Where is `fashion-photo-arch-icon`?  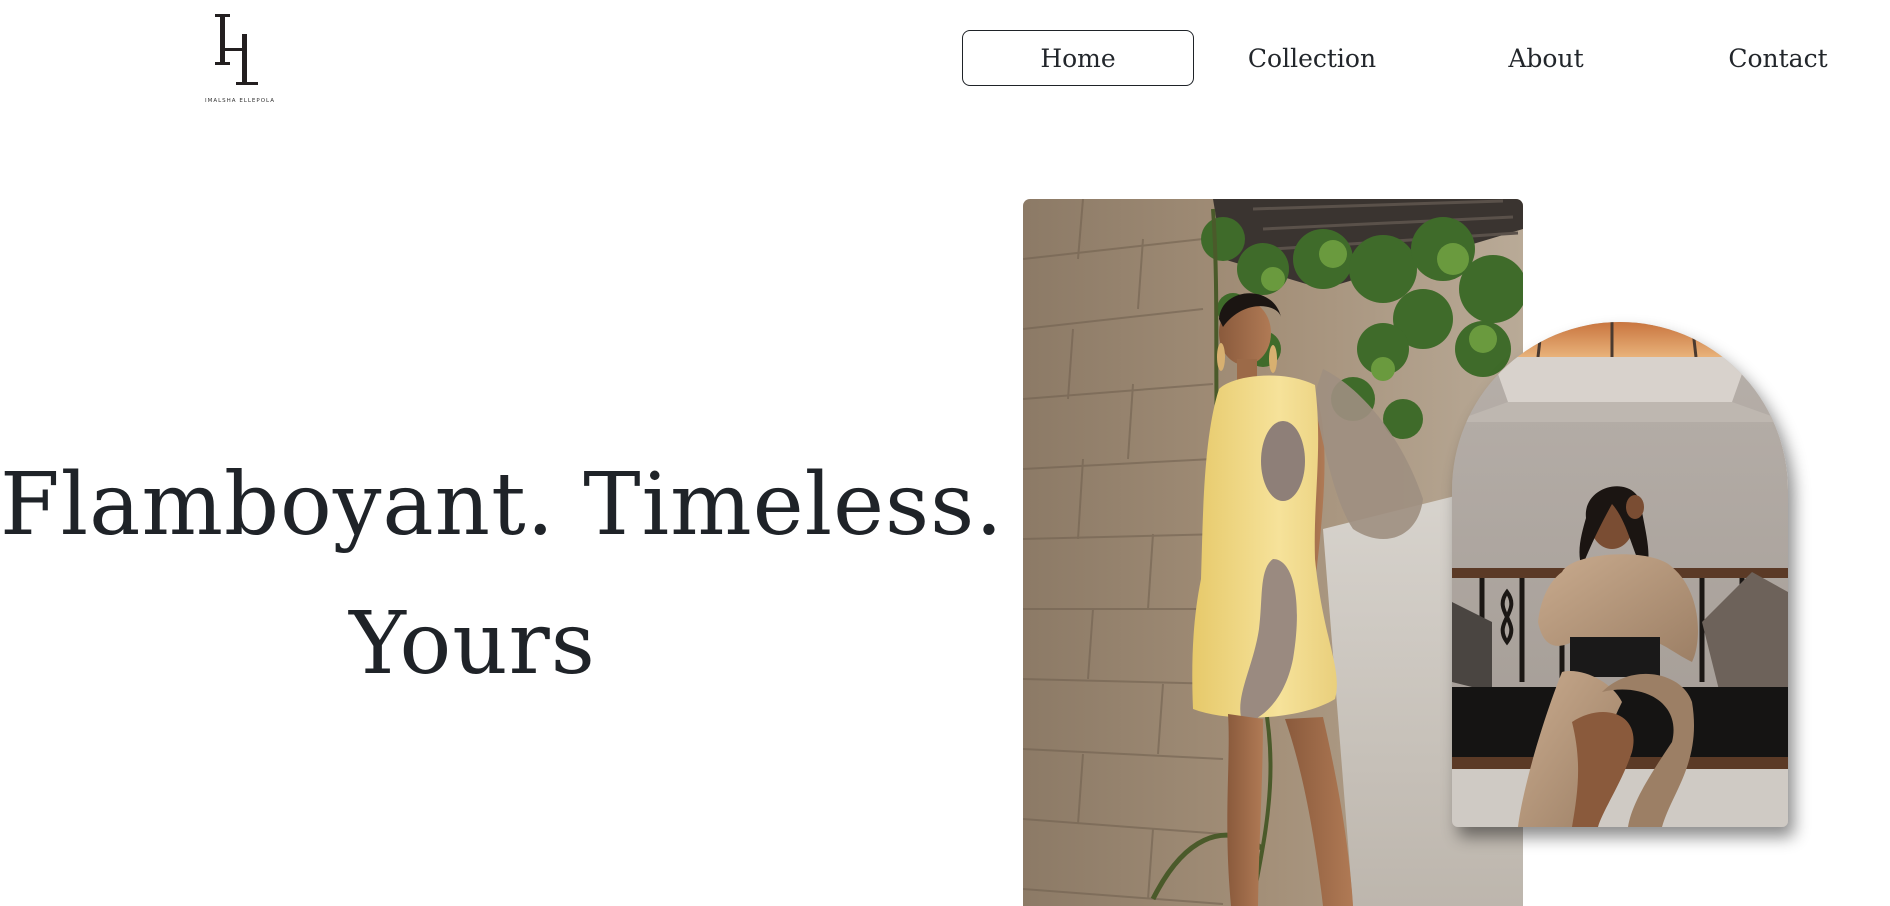 fashion-photo-arch-icon is located at coordinates (1620, 574).